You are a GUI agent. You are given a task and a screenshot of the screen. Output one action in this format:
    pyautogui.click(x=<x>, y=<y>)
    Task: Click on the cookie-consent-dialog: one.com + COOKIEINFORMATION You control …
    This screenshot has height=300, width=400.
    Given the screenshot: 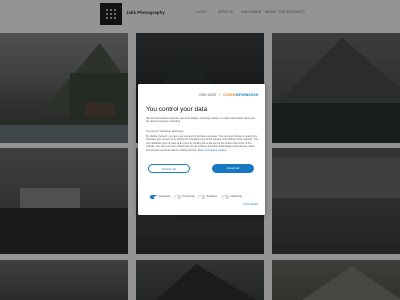 What is the action you would take?
    pyautogui.click(x=201, y=149)
    